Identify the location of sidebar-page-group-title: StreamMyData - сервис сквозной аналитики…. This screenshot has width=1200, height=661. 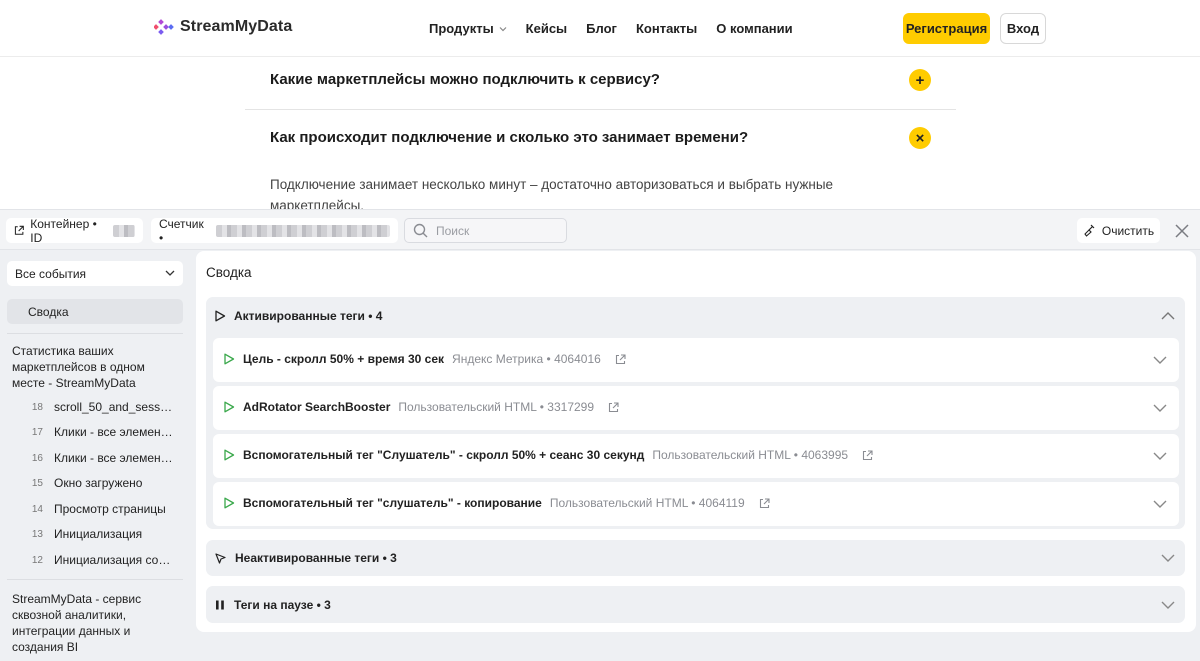
(92, 623).